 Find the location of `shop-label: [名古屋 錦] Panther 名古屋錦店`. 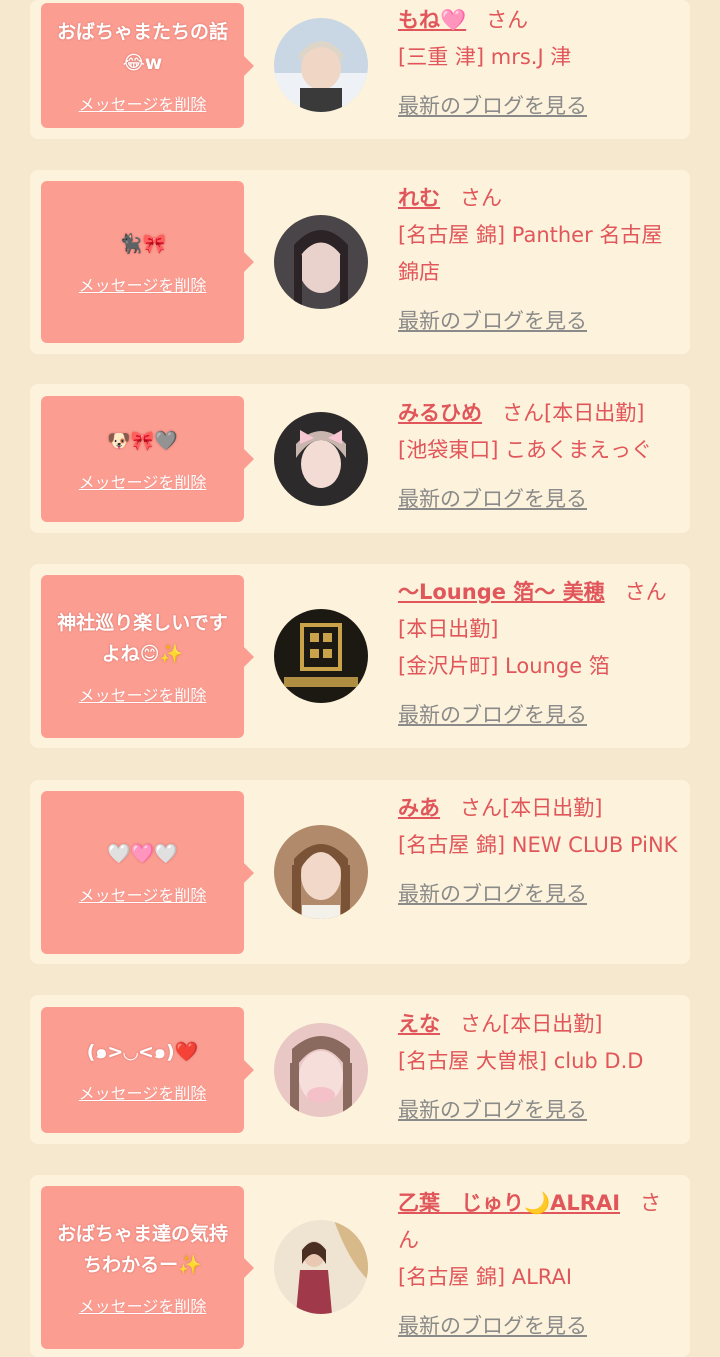

shop-label: [名古屋 錦] Panther 名古屋錦店 is located at coordinates (530, 253).